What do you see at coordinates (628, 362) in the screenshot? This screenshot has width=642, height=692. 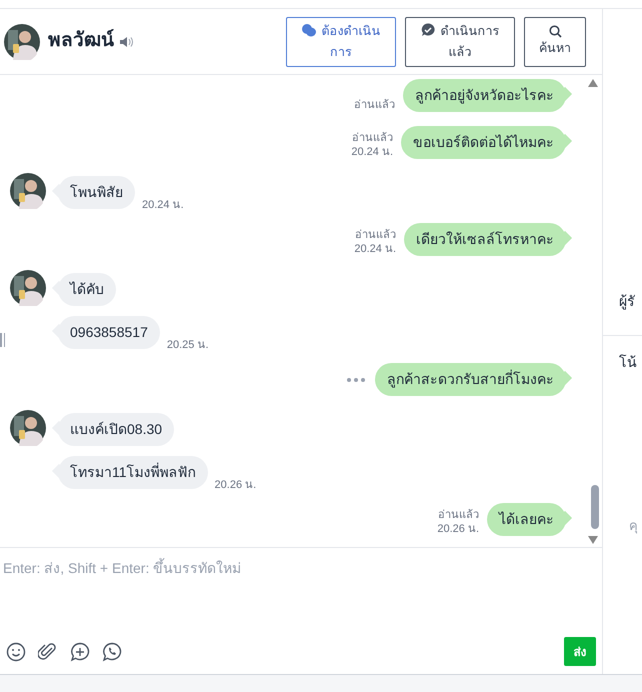 I see `side-panel-label: โน้` at bounding box center [628, 362].